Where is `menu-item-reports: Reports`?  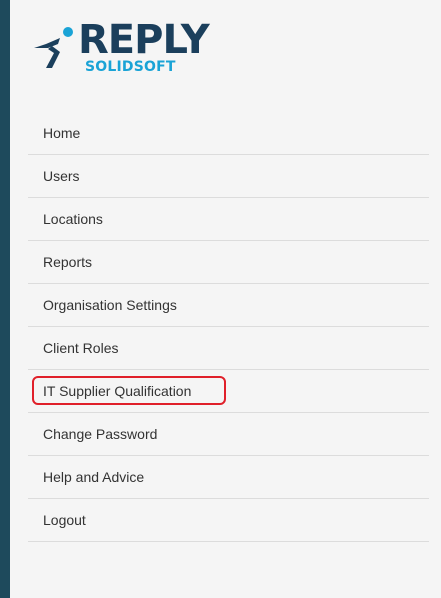
menu-item-reports: Reports is located at coordinates (228, 262).